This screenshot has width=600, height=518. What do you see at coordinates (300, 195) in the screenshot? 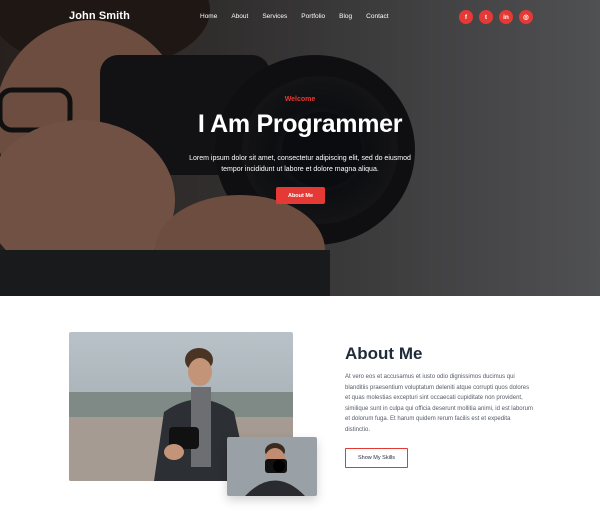
I see `about-me-button: About Me` at bounding box center [300, 195].